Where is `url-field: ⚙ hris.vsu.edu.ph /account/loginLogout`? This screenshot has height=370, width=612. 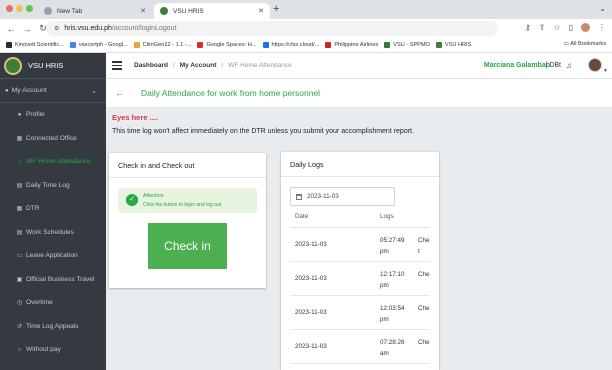 url-field: ⚙ hris.vsu.edu.ph /account/loginLogout is located at coordinates (272, 28).